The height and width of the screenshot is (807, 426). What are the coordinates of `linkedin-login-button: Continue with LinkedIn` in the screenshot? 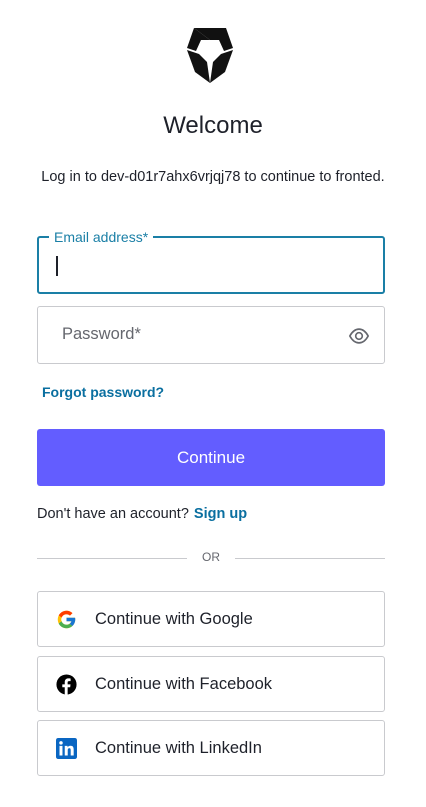 It's located at (211, 748).